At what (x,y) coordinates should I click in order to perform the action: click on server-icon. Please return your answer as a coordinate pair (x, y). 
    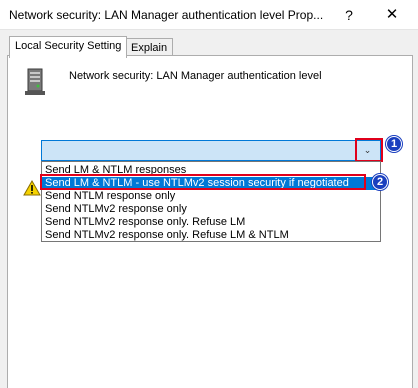
    Looking at the image, I should click on (35, 81).